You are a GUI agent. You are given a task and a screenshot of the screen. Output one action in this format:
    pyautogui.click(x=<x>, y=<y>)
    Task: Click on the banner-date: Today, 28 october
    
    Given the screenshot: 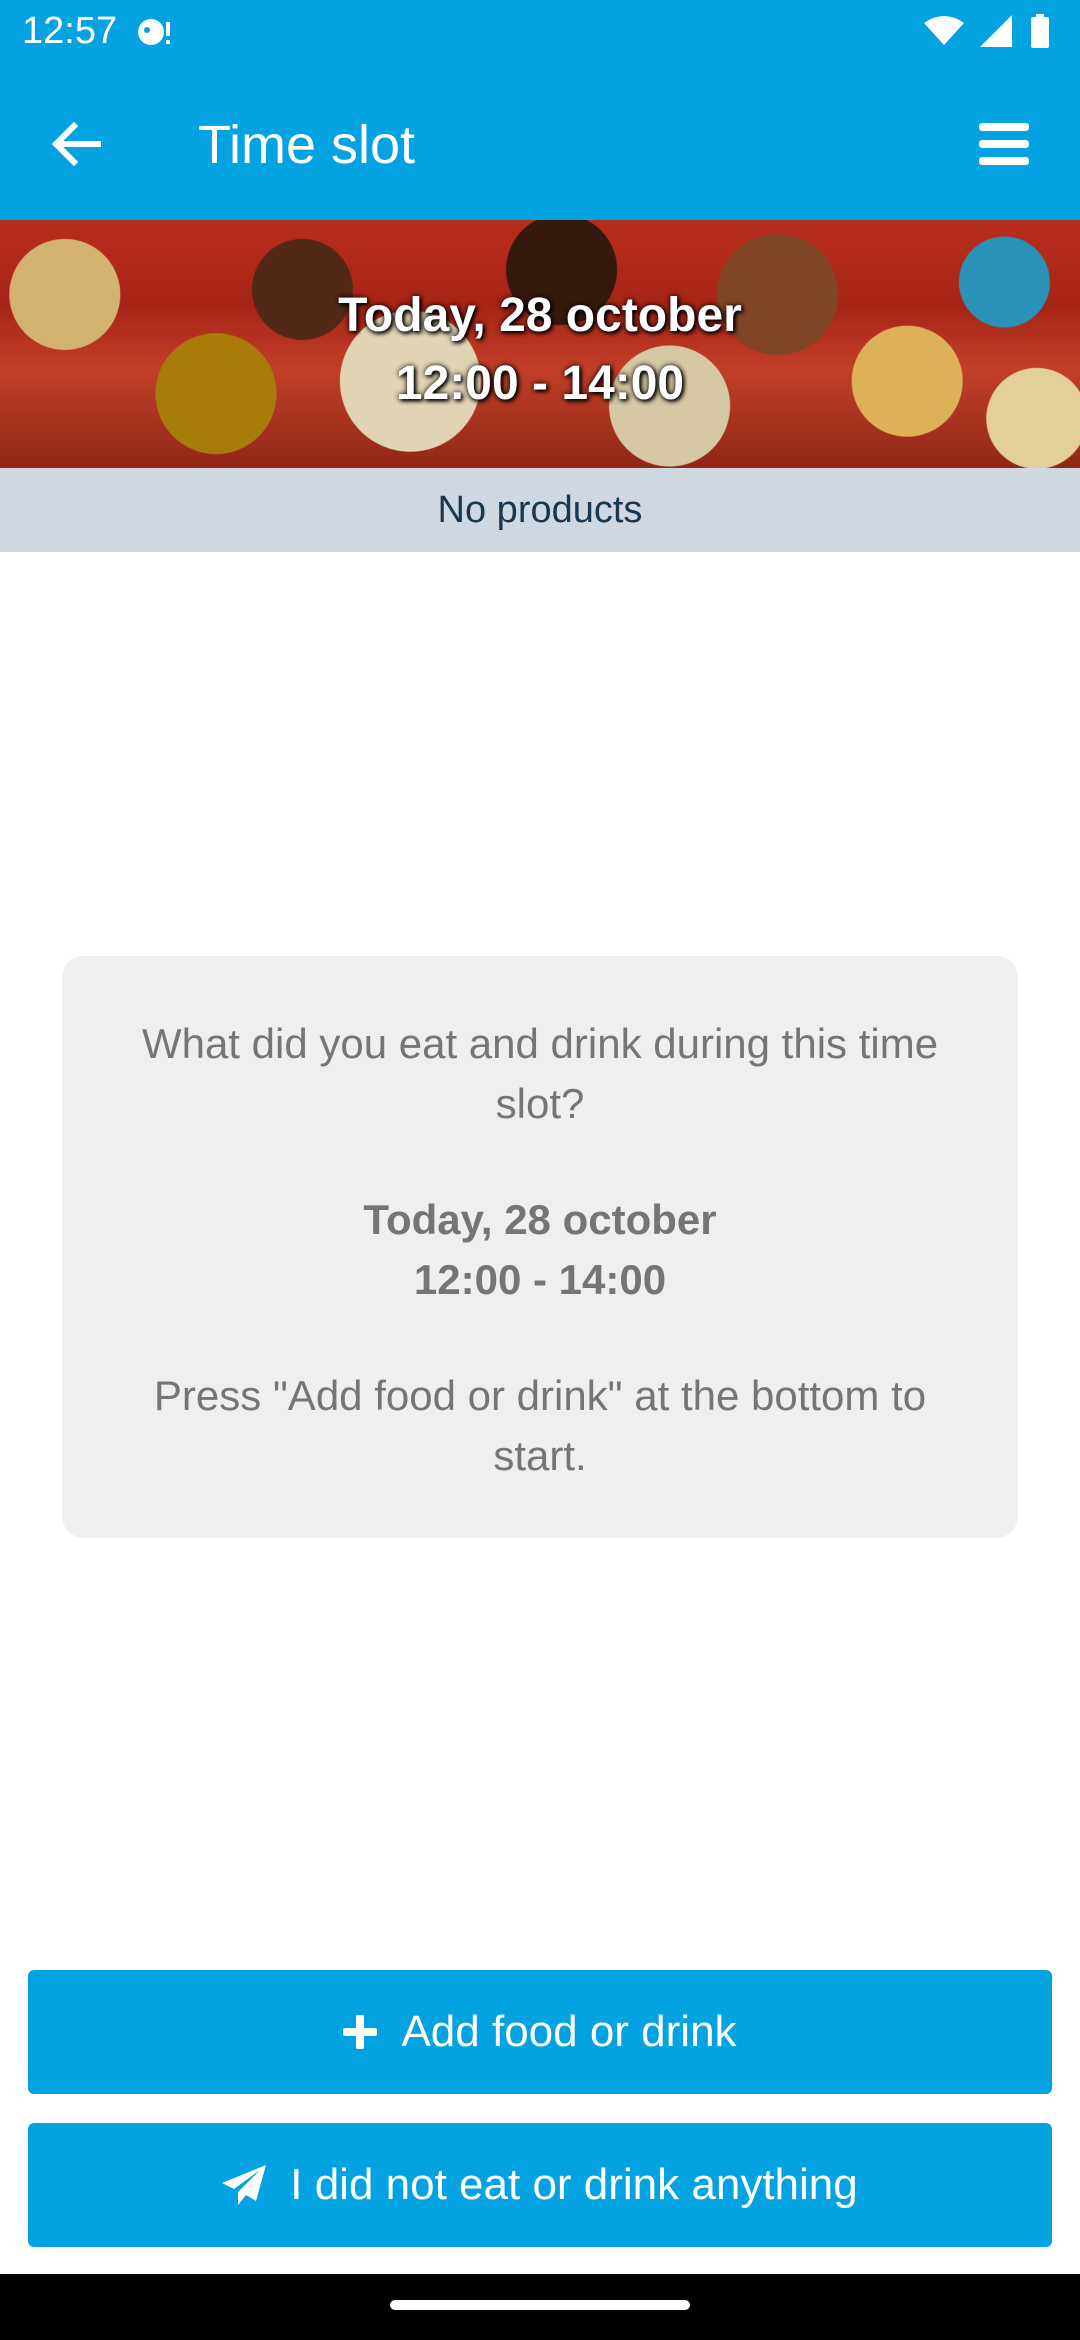 What is the action you would take?
    pyautogui.click(x=540, y=315)
    